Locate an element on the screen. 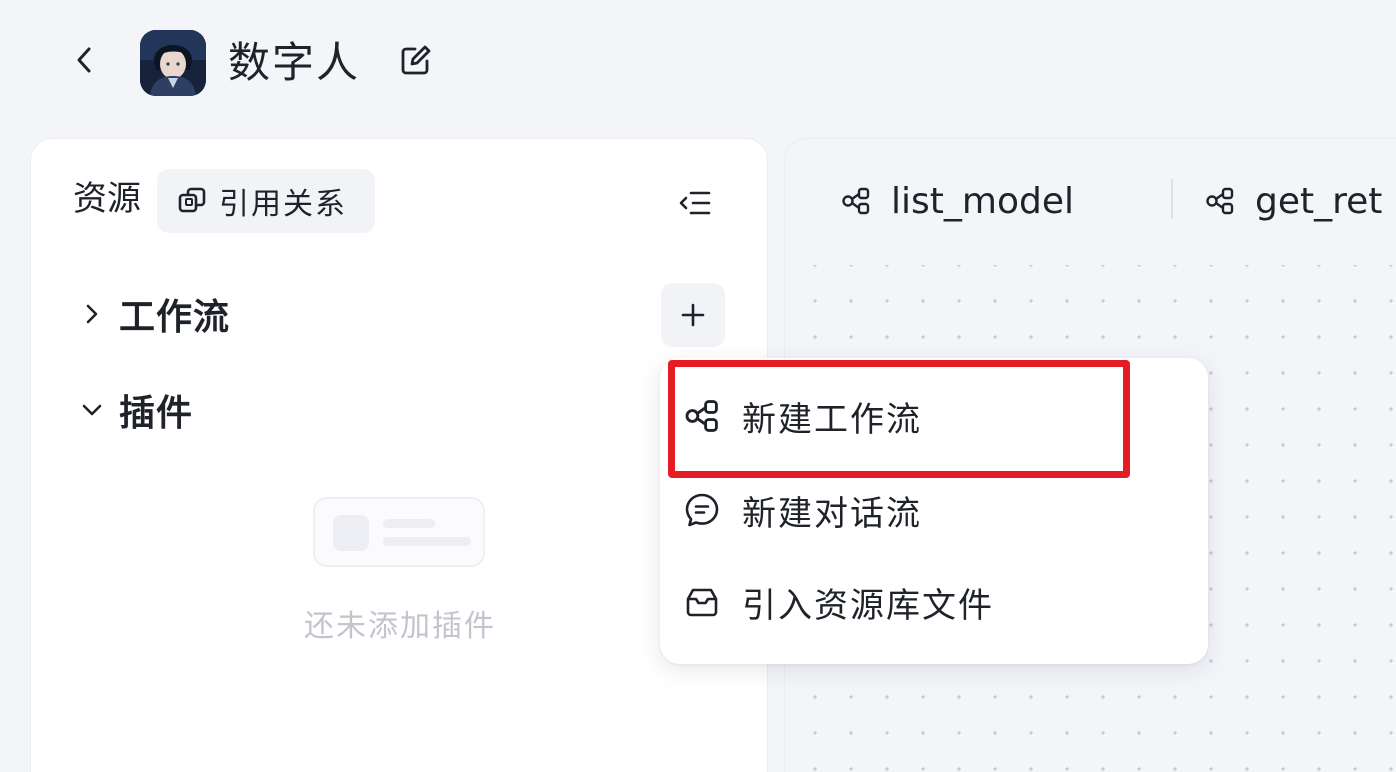 Image resolution: width=1396 pixels, height=772 pixels. tab-get-ret: get_ret is located at coordinates (1293, 201).